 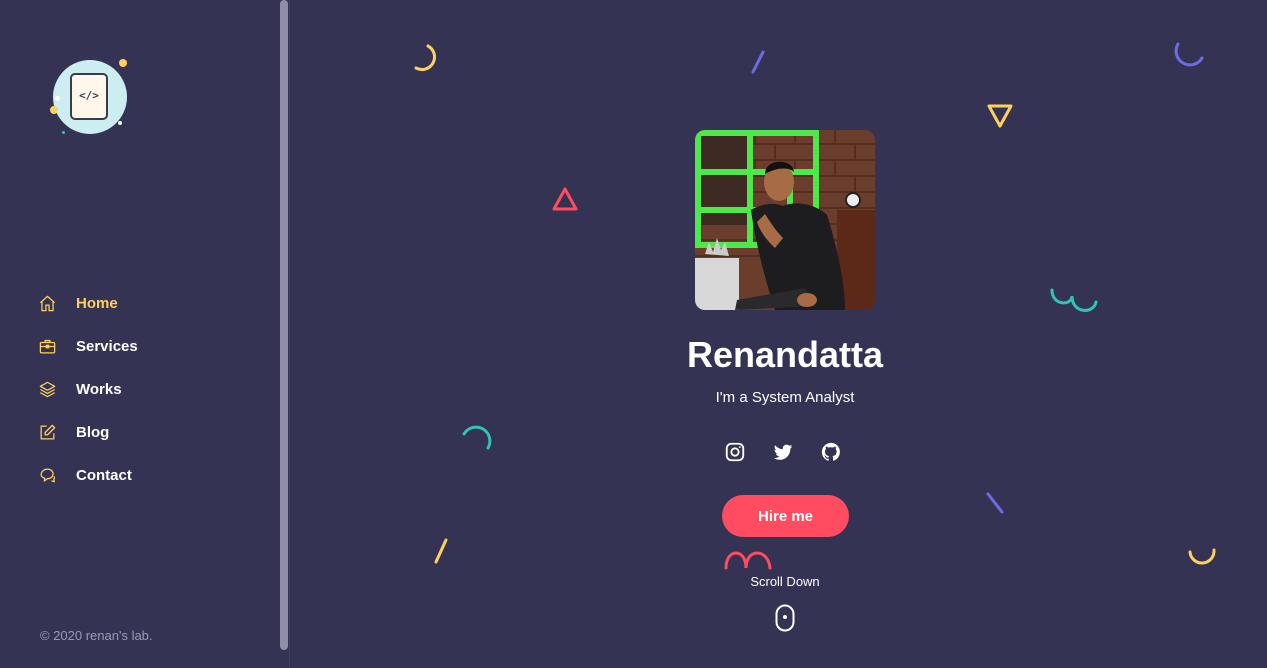 I want to click on profile-name: Renandatta, so click(x=785, y=354).